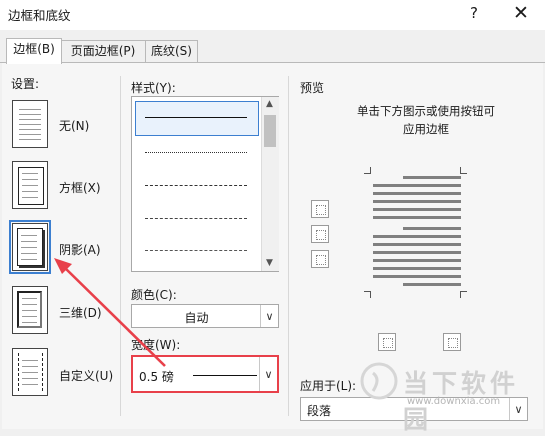 The height and width of the screenshot is (436, 545). Describe the element at coordinates (312, 88) in the screenshot. I see `preview-label: 预览` at that location.